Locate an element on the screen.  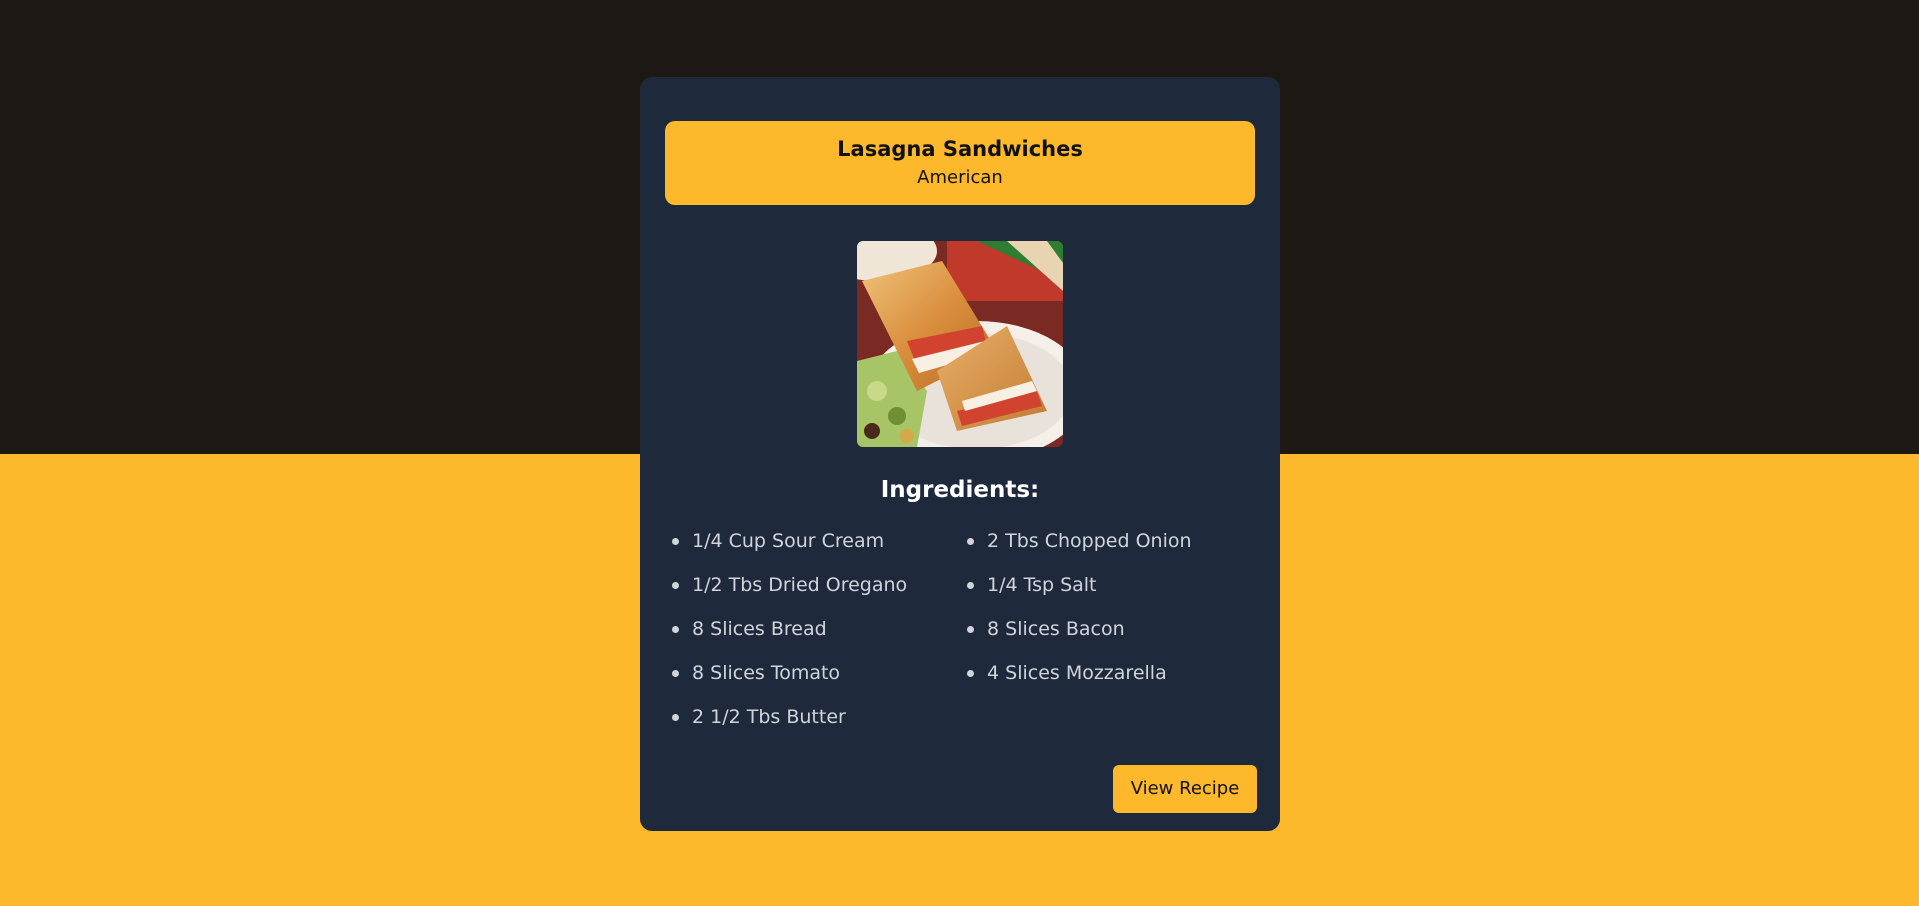
ingredient-label: 1/4 Tsp Salt is located at coordinates (1042, 585).